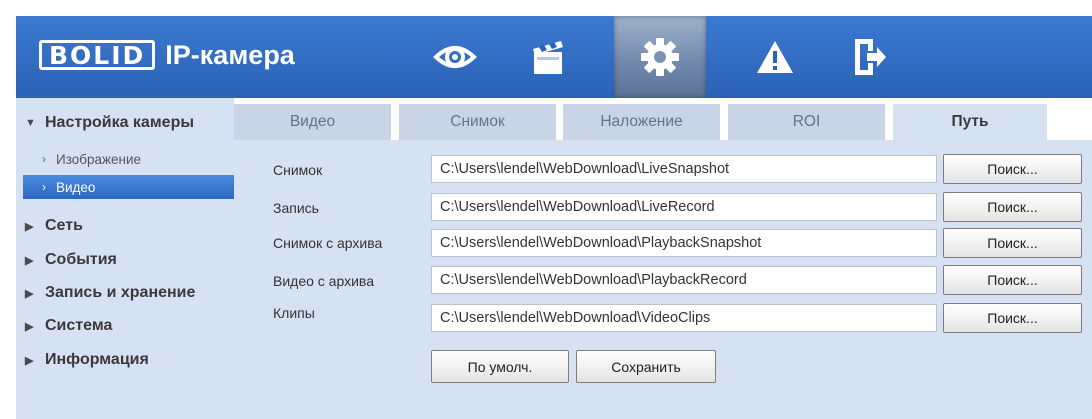 The height and width of the screenshot is (419, 1092). Describe the element at coordinates (477, 122) in the screenshot. I see `tab-snapshot: Снимок` at that location.